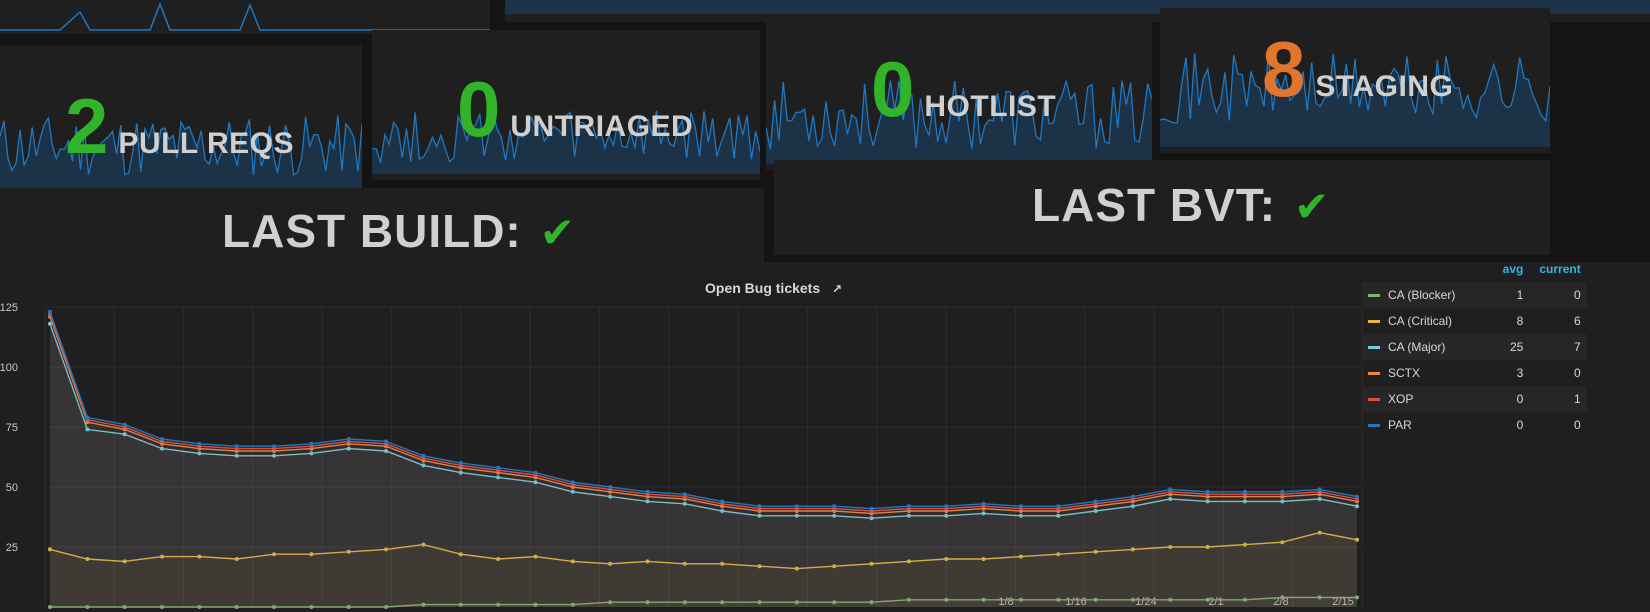  I want to click on legend-header-current: current, so click(1557, 272).